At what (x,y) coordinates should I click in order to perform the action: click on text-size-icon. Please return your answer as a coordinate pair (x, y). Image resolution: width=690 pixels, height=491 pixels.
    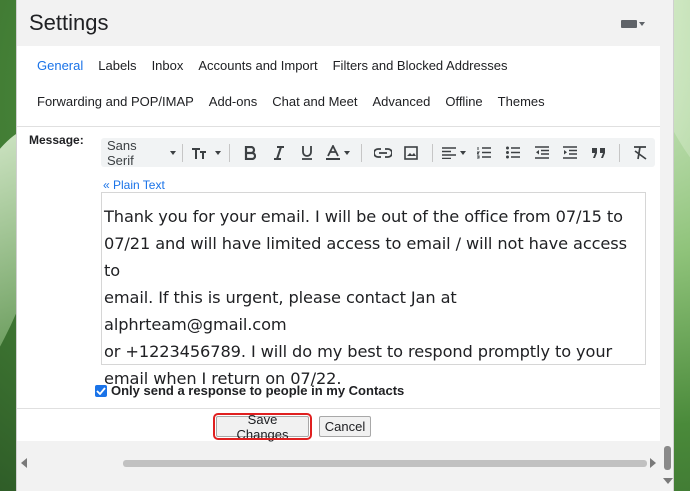
    Looking at the image, I should click on (198, 153).